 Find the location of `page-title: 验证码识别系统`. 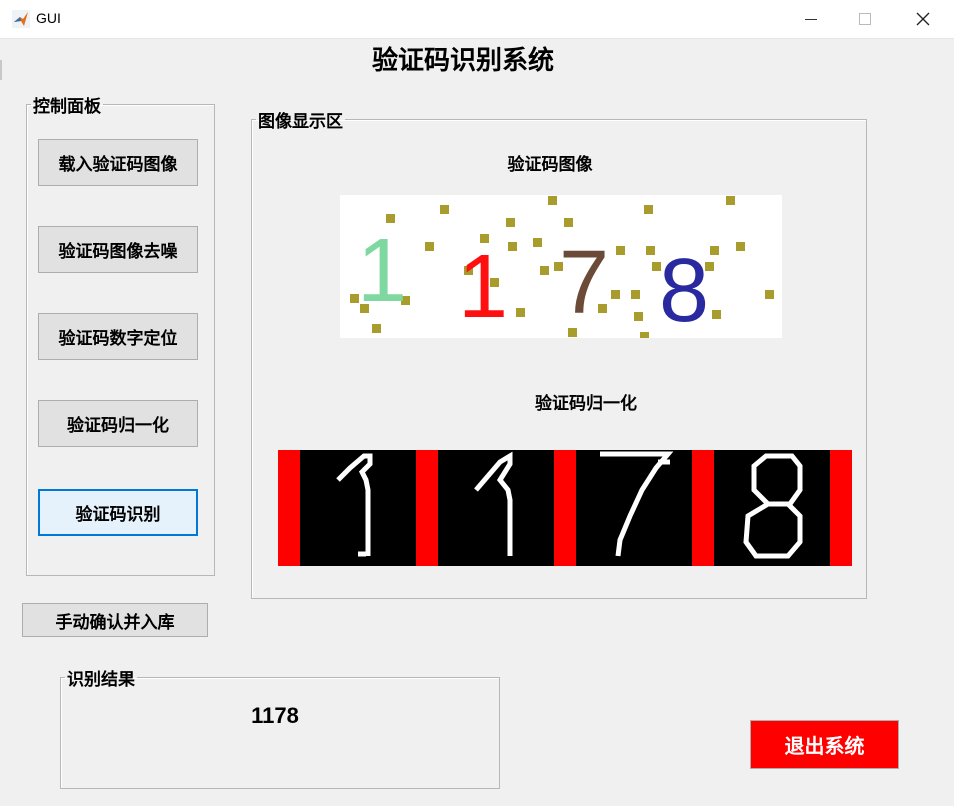

page-title: 验证码识别系统 is located at coordinates (462, 61).